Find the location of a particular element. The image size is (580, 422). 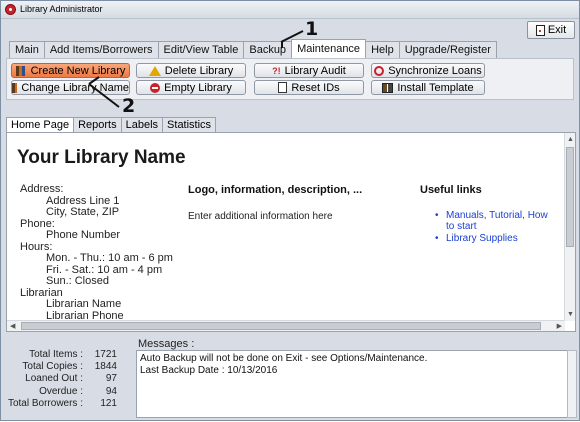

callout-2: 2 is located at coordinates (129, 106).